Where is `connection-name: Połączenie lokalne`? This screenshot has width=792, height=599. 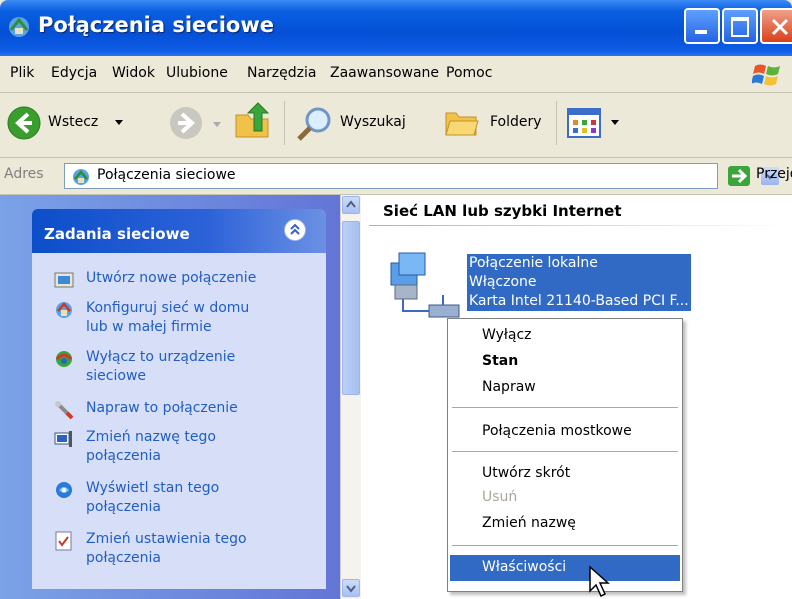 connection-name: Połączenie lokalne is located at coordinates (533, 263).